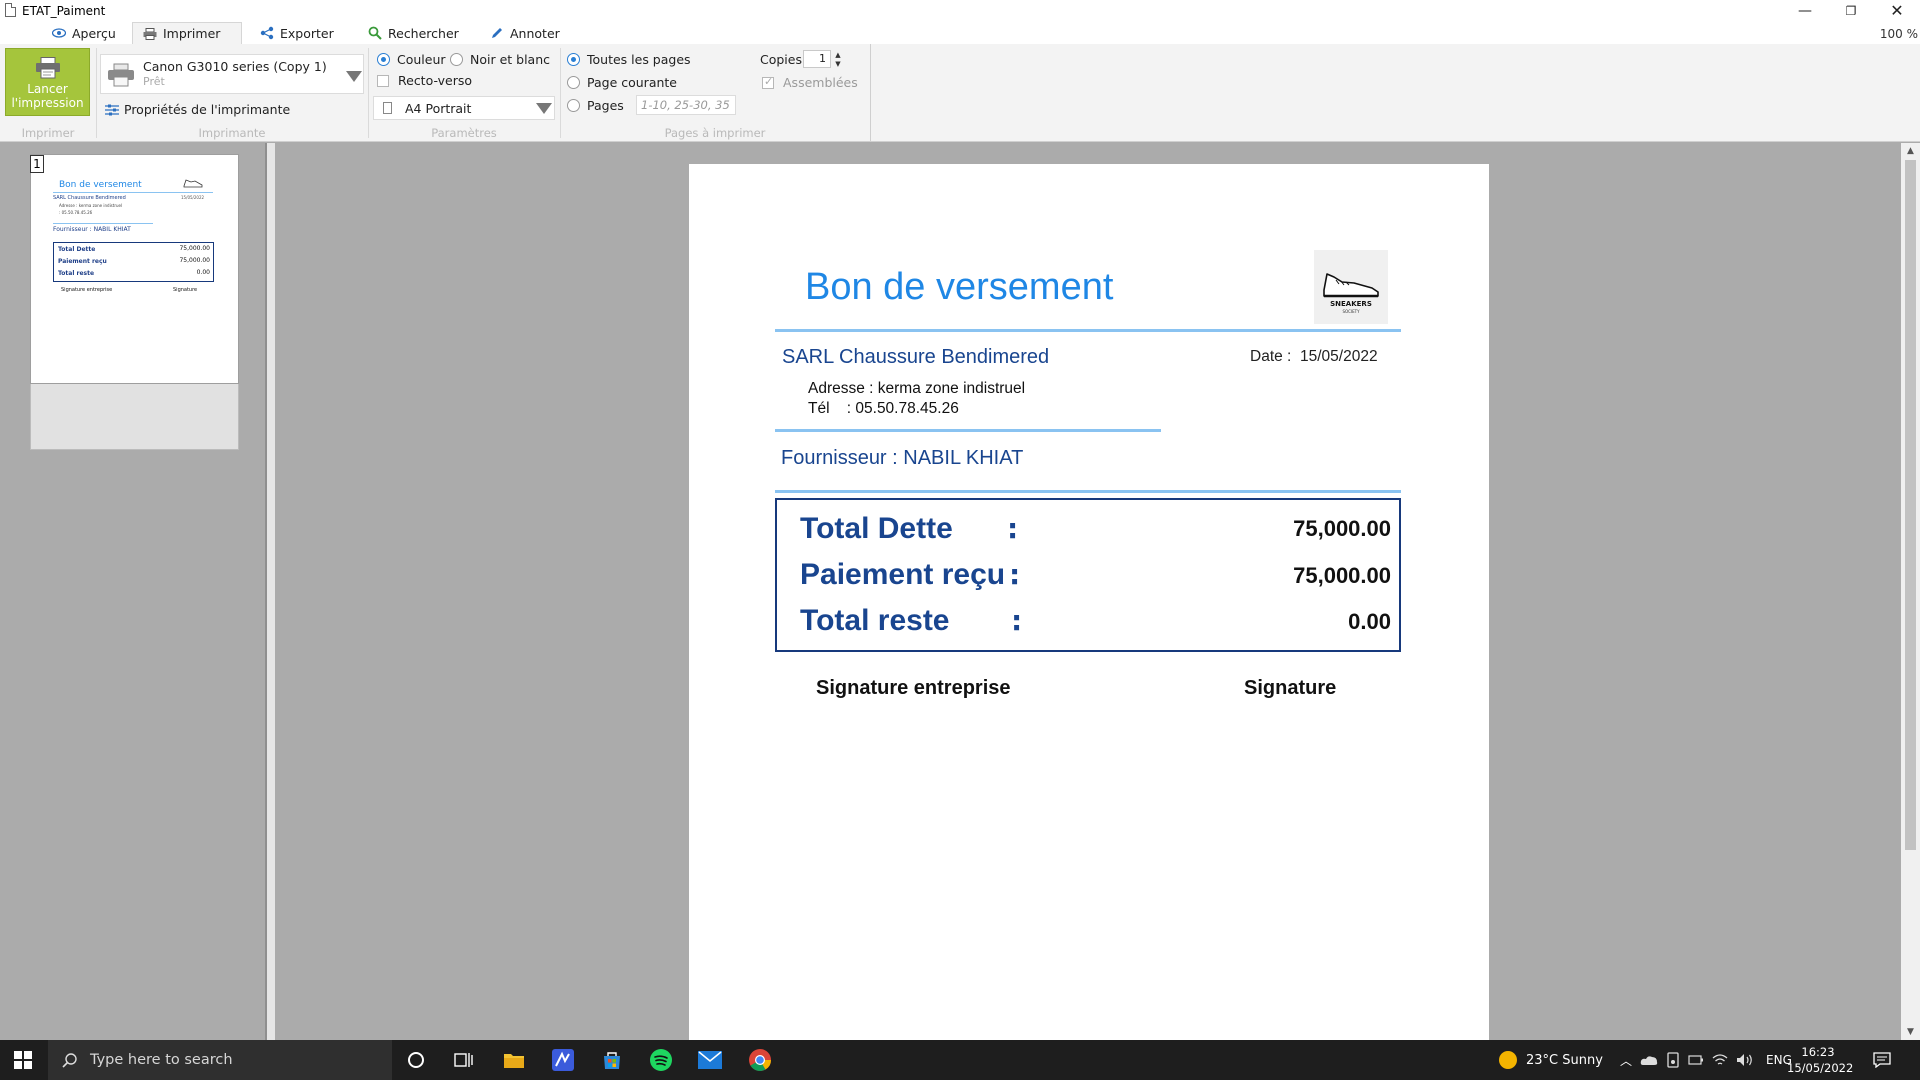 This screenshot has width=1920, height=1080. Describe the element at coordinates (421, 59) in the screenshot. I see `color-label: Couleur` at that location.